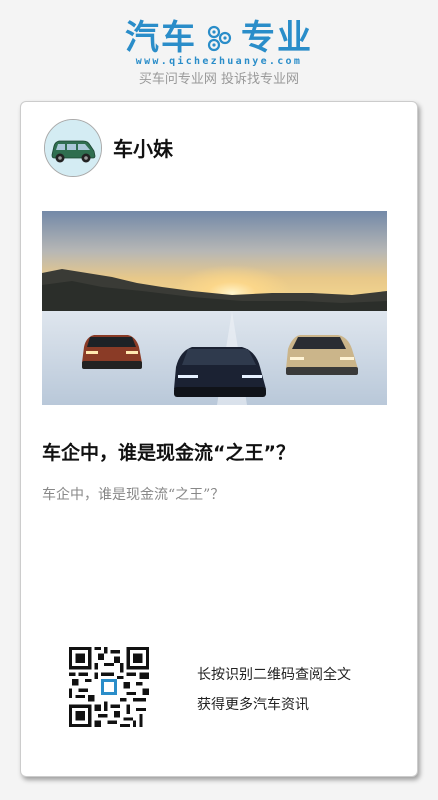  Describe the element at coordinates (253, 705) in the screenshot. I see `cta-more-text: 获得更多汽车资讯` at that location.